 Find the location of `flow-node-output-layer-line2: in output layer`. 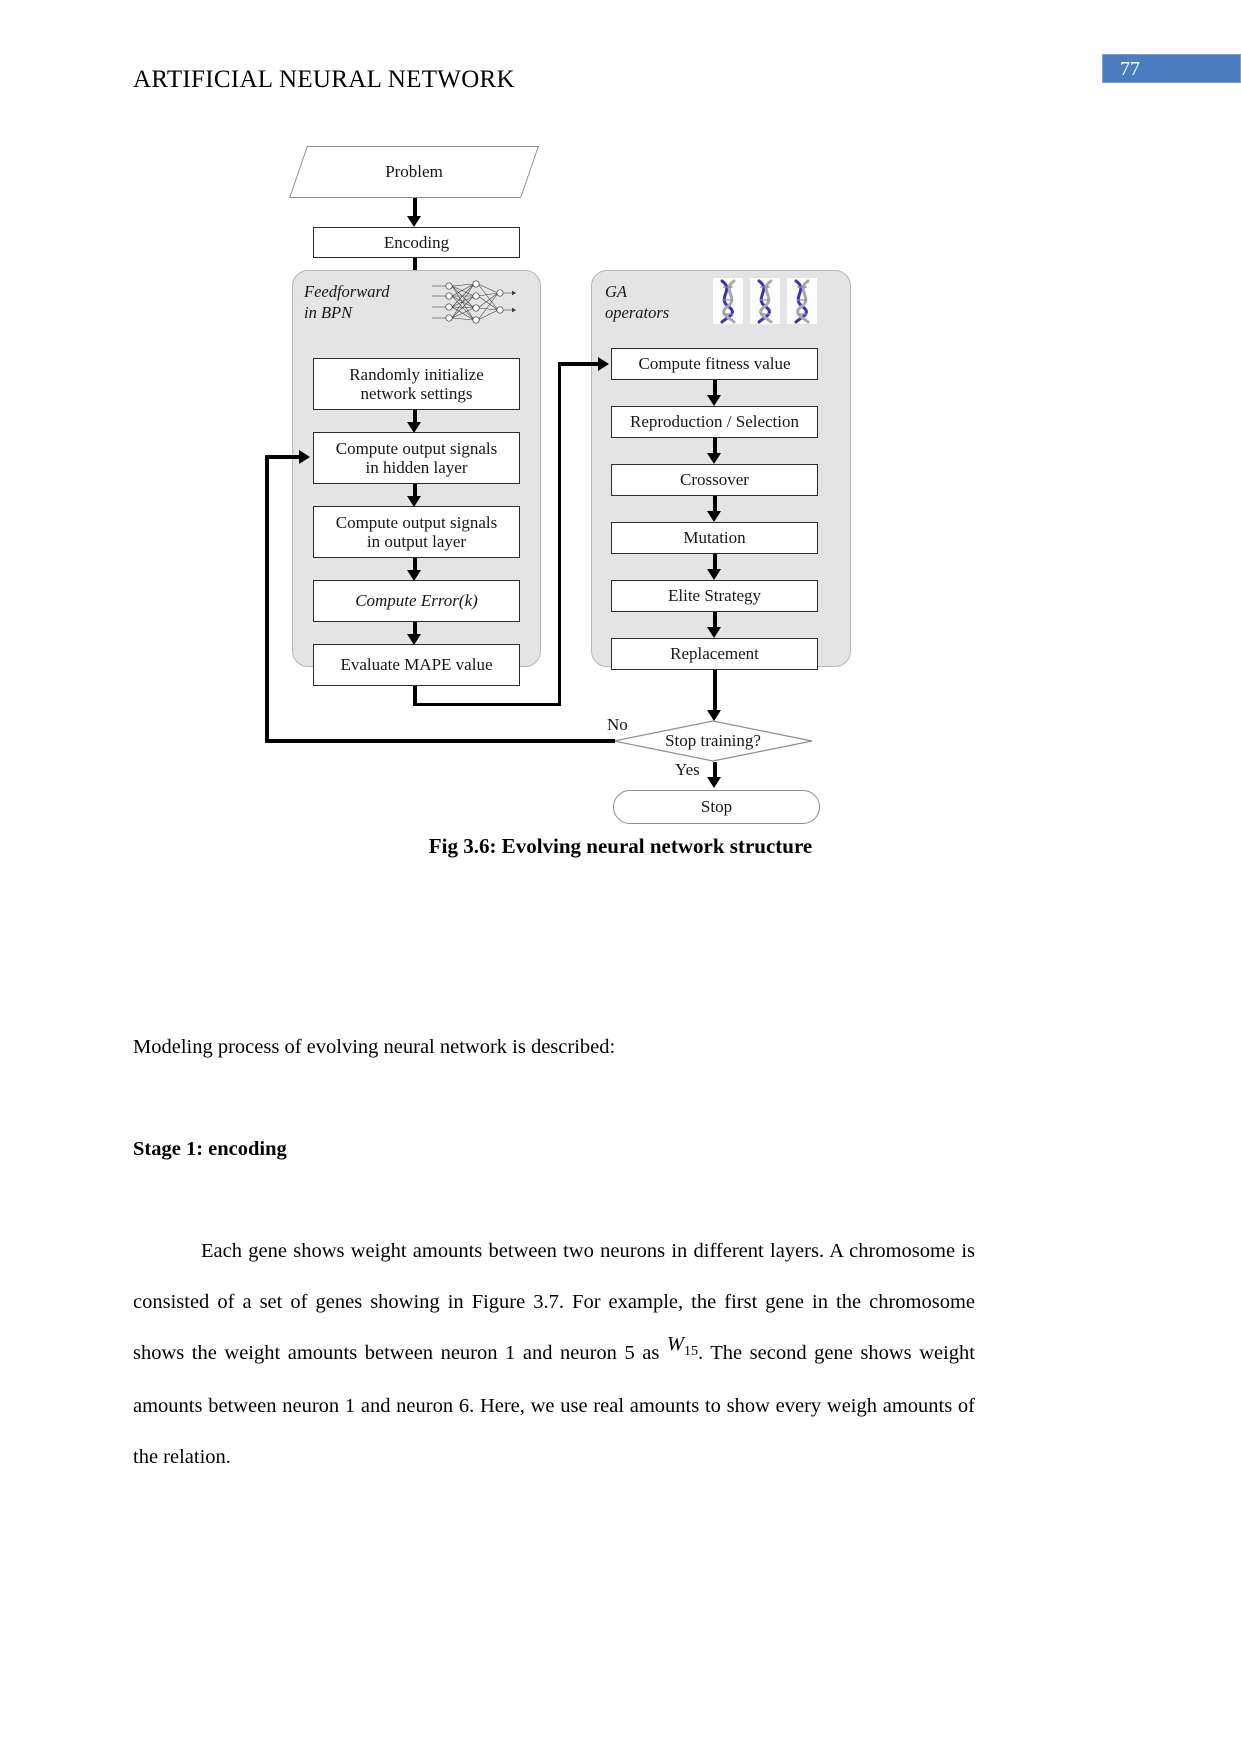

flow-node-output-layer-line2: in output layer is located at coordinates (416, 541).